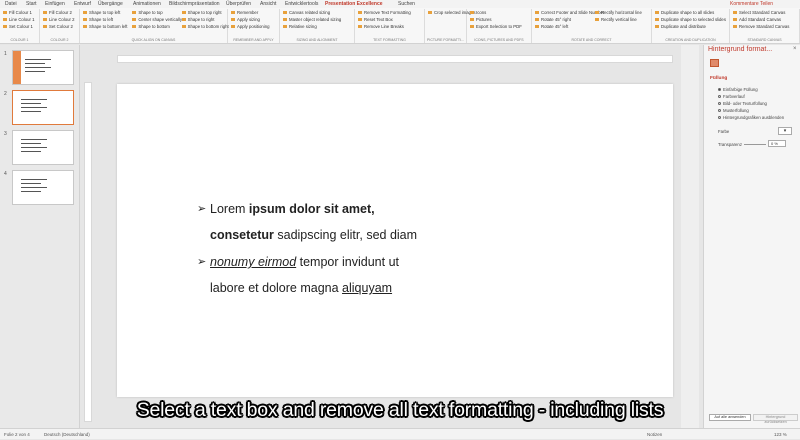 The height and width of the screenshot is (440, 800). Describe the element at coordinates (238, 4) in the screenshot. I see `tab-überprüfen: Überprüfen` at that location.